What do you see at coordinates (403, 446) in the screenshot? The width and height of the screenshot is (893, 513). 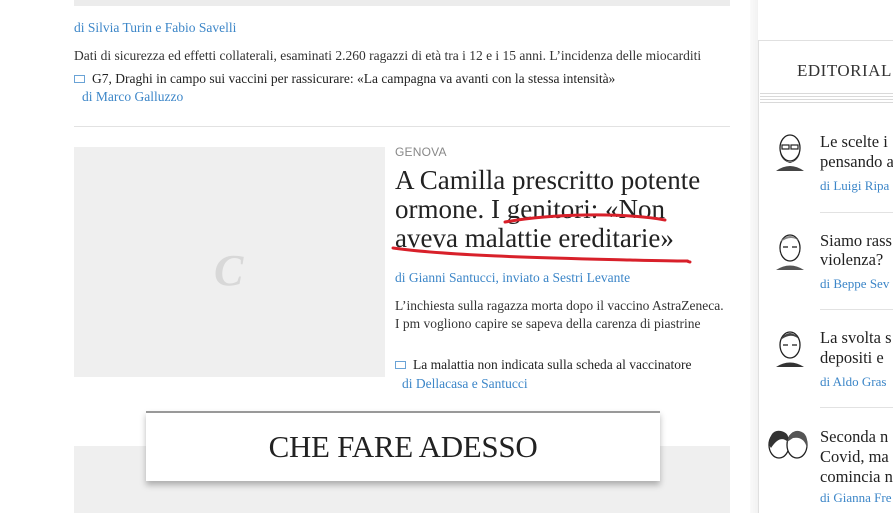 I see `section-banner-title: CHE FARE ADESSO` at bounding box center [403, 446].